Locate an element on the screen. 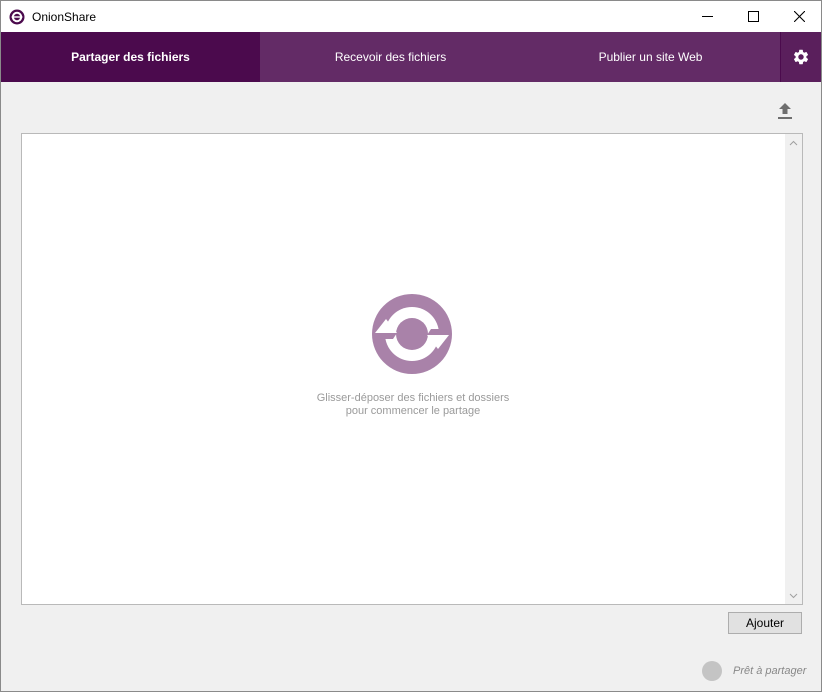 The height and width of the screenshot is (692, 822). close-button is located at coordinates (798, 16).